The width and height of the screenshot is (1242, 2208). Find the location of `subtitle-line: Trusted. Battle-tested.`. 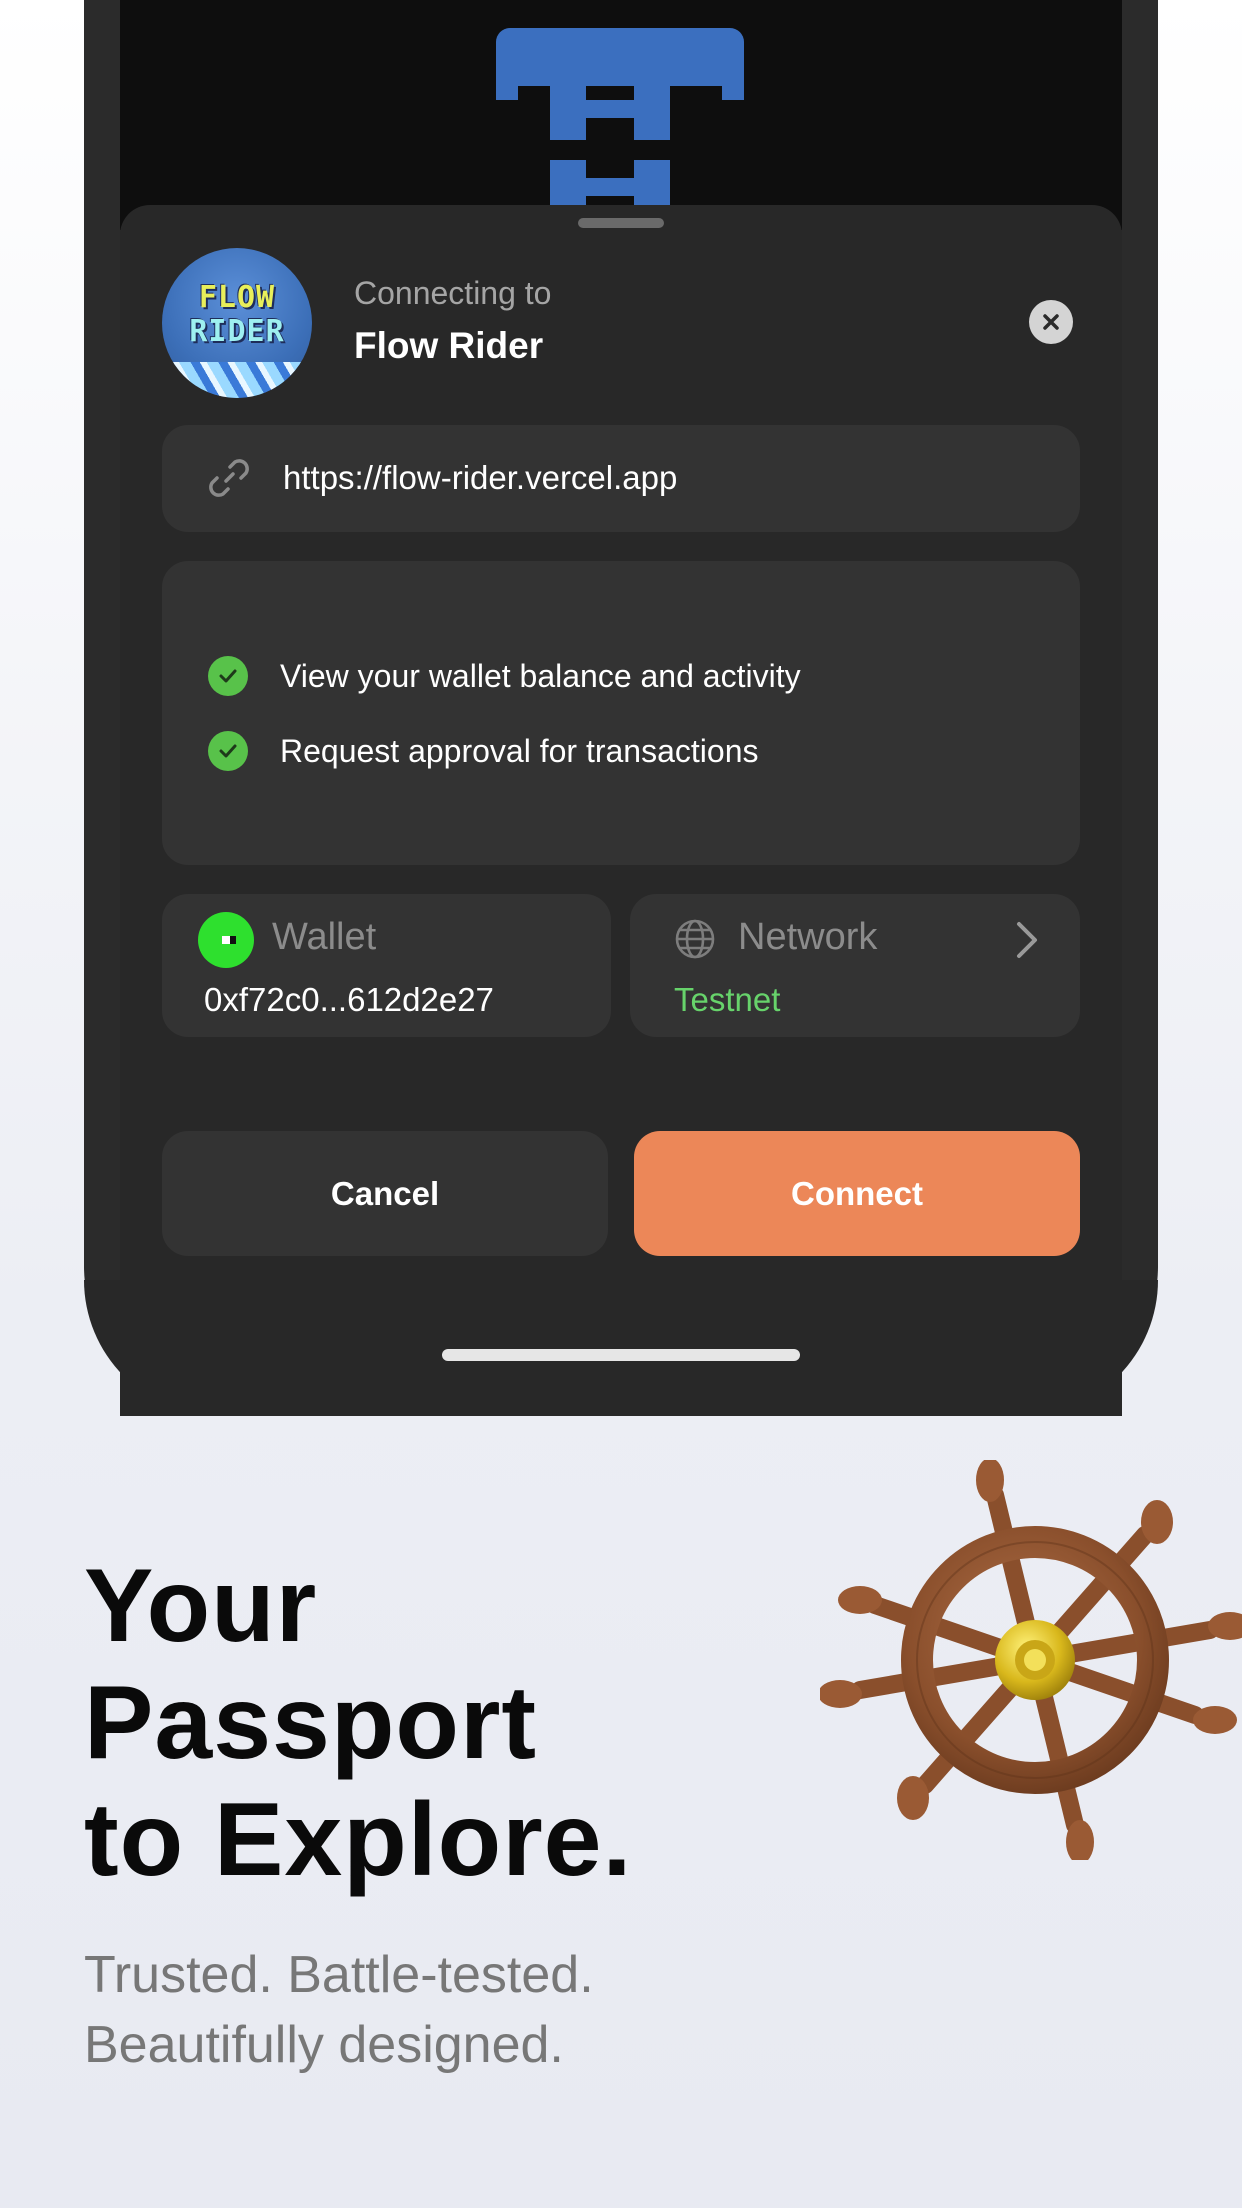

subtitle-line: Trusted. Battle-tested. is located at coordinates (339, 1975).